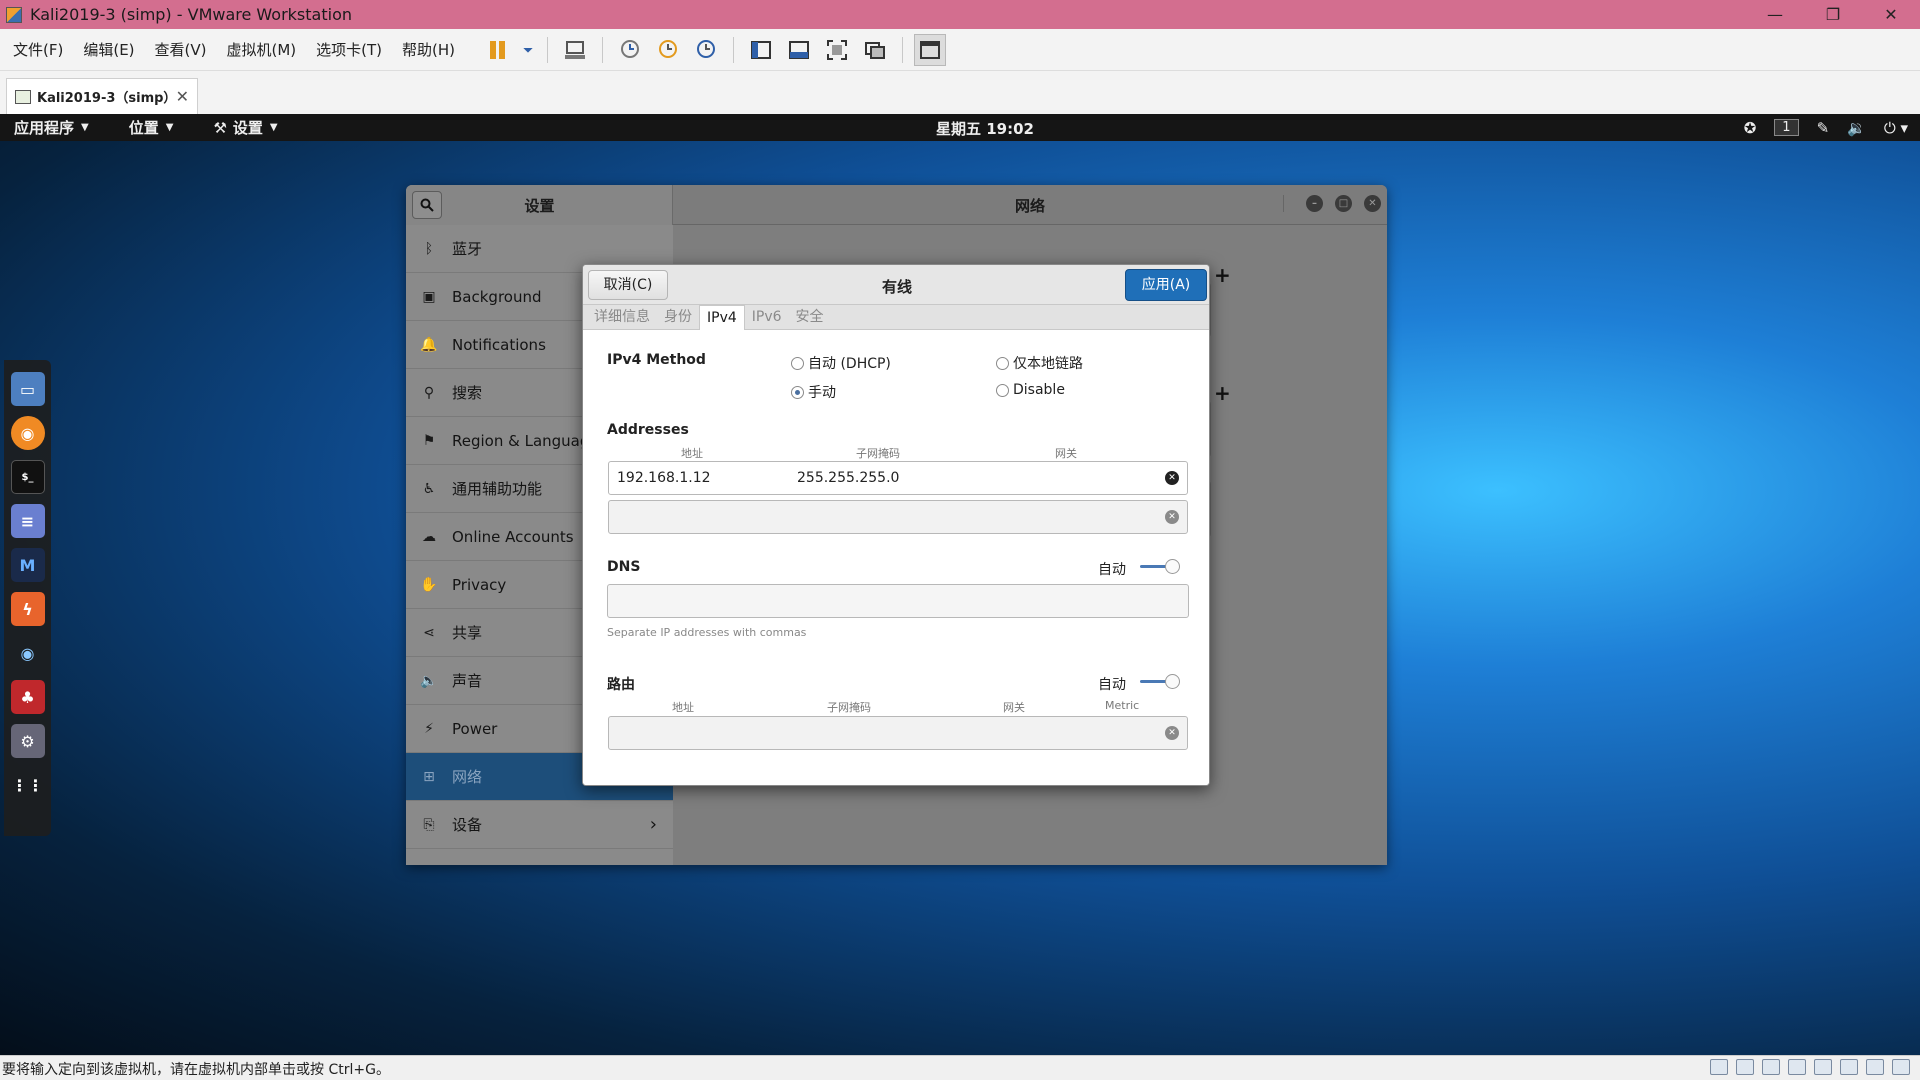 This screenshot has height=1080, width=1920. What do you see at coordinates (528, 50) in the screenshot?
I see `power-dropdown-icon` at bounding box center [528, 50].